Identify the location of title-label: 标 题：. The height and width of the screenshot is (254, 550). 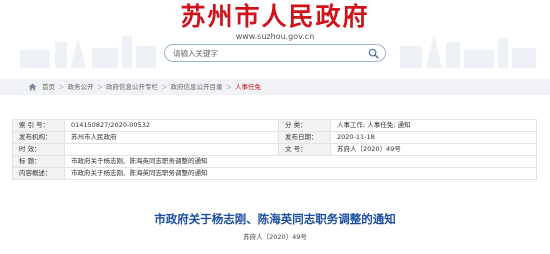
(38, 161).